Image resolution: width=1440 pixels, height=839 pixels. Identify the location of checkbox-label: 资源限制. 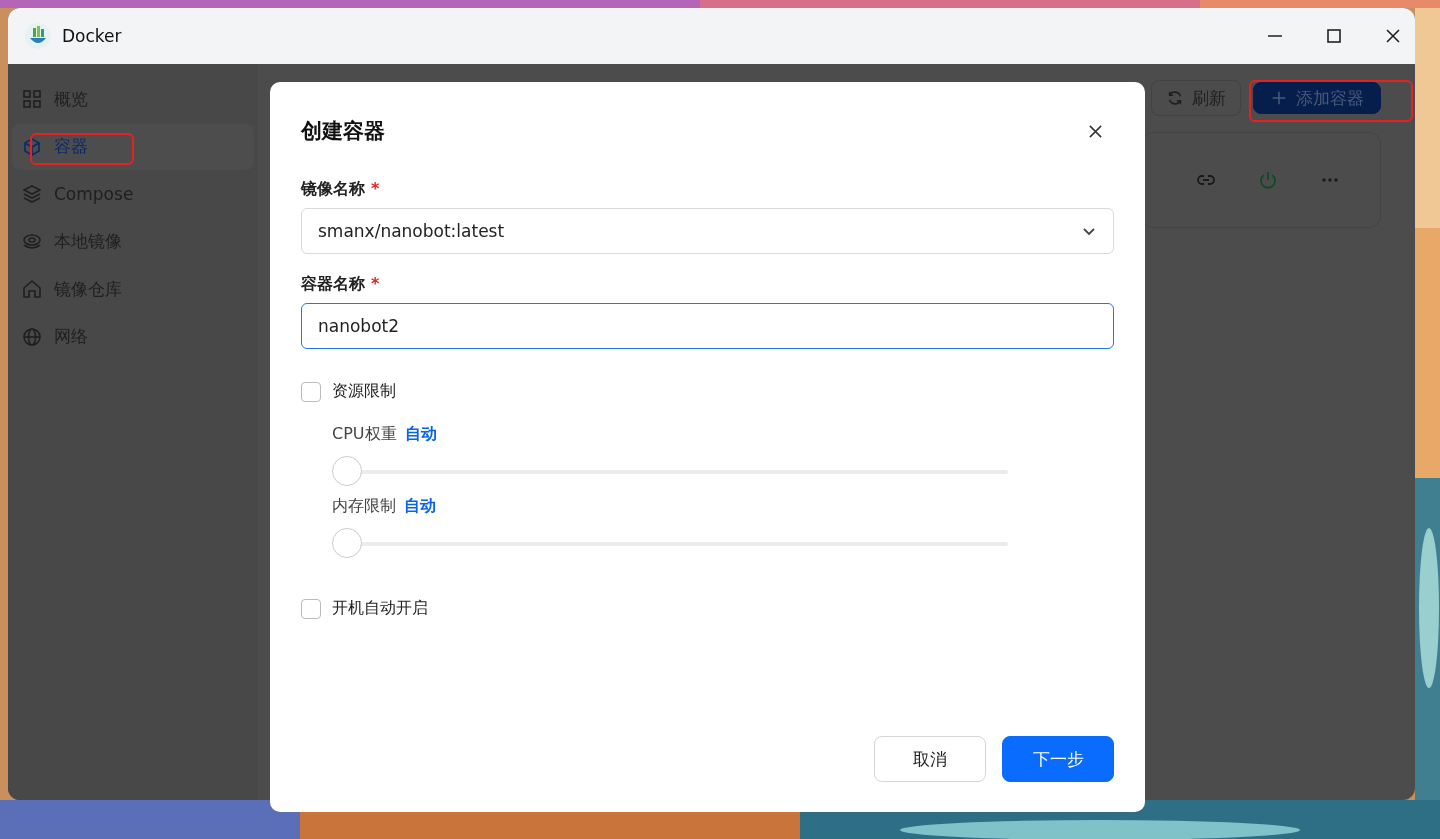
(364, 391).